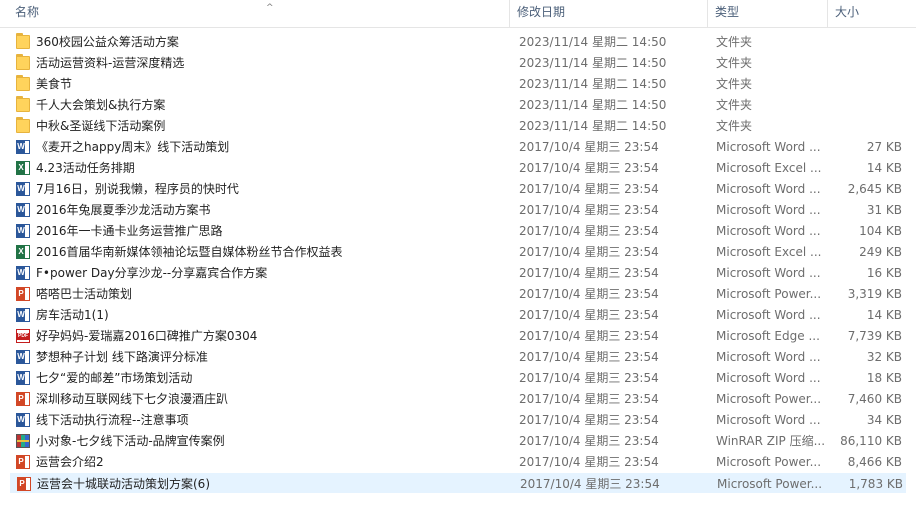 The image size is (916, 505). What do you see at coordinates (101, 126) in the screenshot?
I see `file-name: 中秋&圣诞线下活动案例` at bounding box center [101, 126].